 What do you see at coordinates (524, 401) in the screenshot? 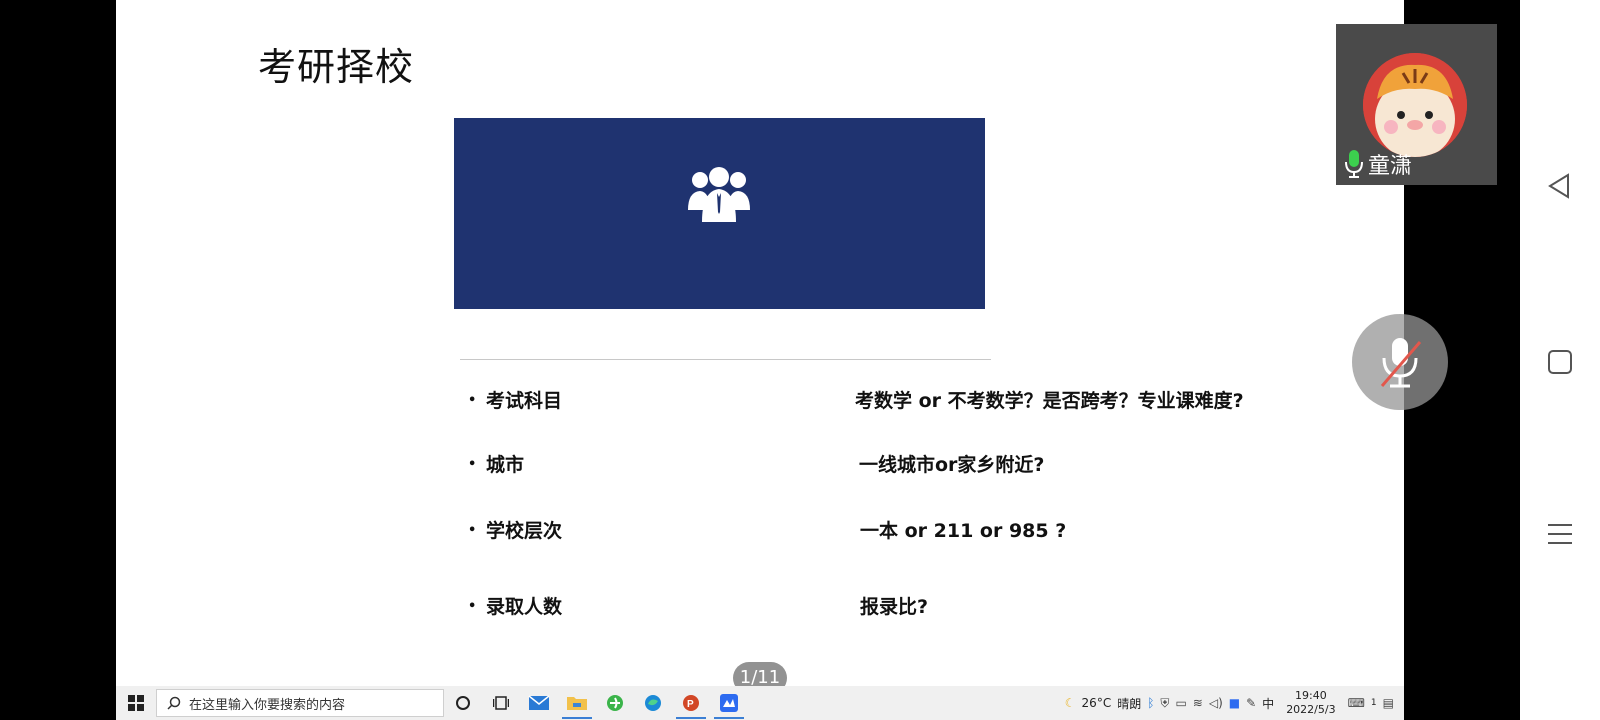
I see `row-label: 考试科目` at bounding box center [524, 401].